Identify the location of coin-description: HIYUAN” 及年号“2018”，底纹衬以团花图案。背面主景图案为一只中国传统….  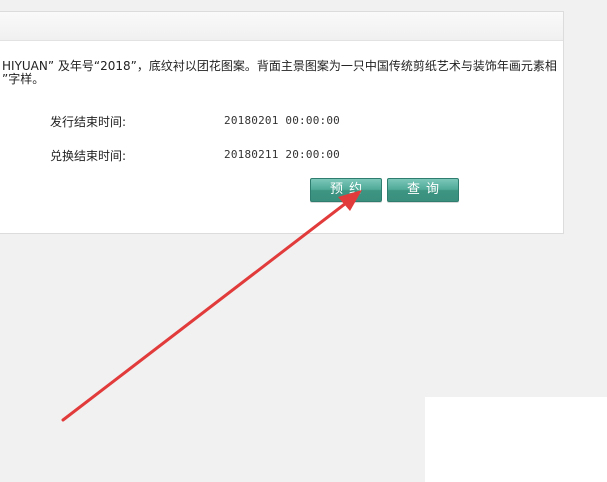
(282, 73).